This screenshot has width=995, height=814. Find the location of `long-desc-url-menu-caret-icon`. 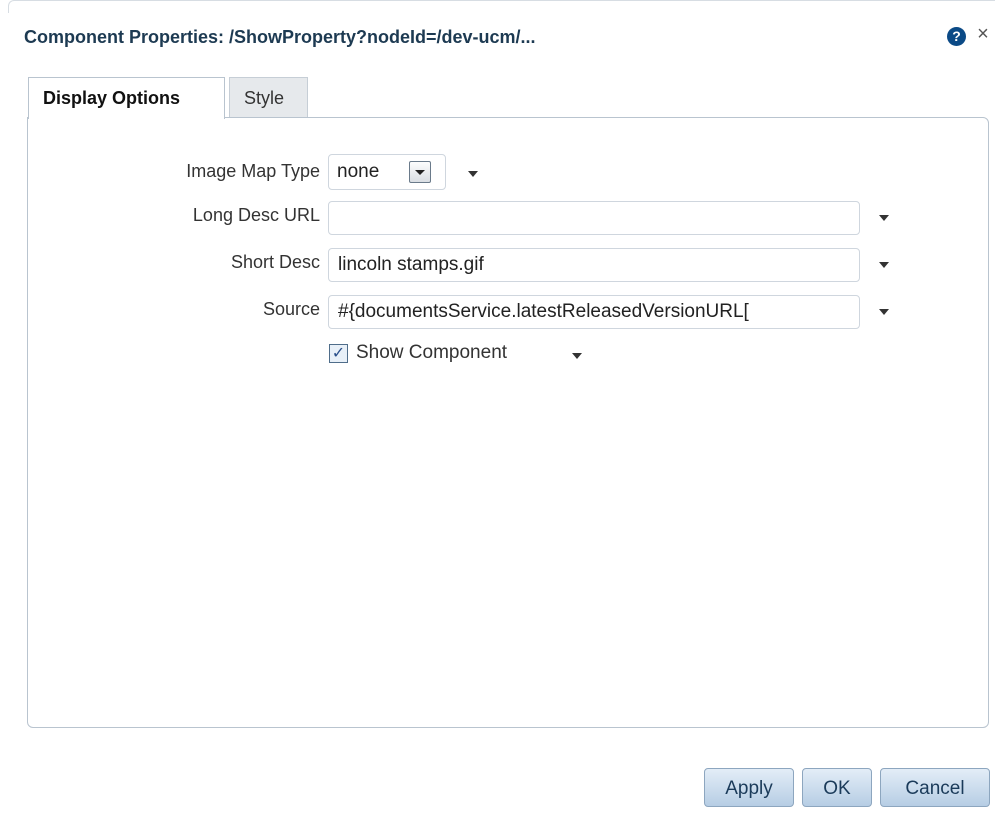

long-desc-url-menu-caret-icon is located at coordinates (884, 218).